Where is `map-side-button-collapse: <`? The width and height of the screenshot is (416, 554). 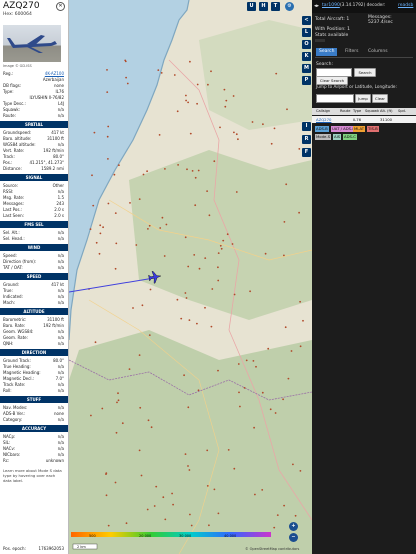 map-side-button-collapse: < is located at coordinates (306, 20).